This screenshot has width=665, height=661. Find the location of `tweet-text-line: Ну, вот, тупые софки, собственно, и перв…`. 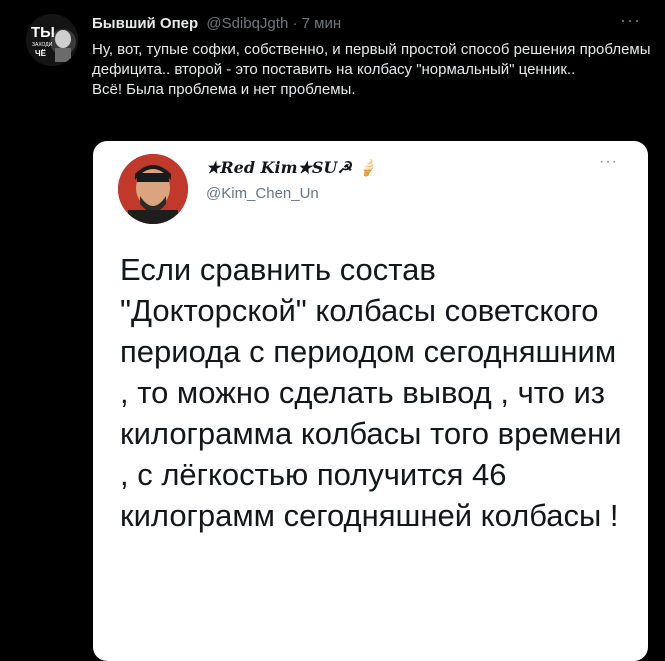

tweet-text-line: Ну, вот, тупые софки, собственно, и перв… is located at coordinates (371, 59).